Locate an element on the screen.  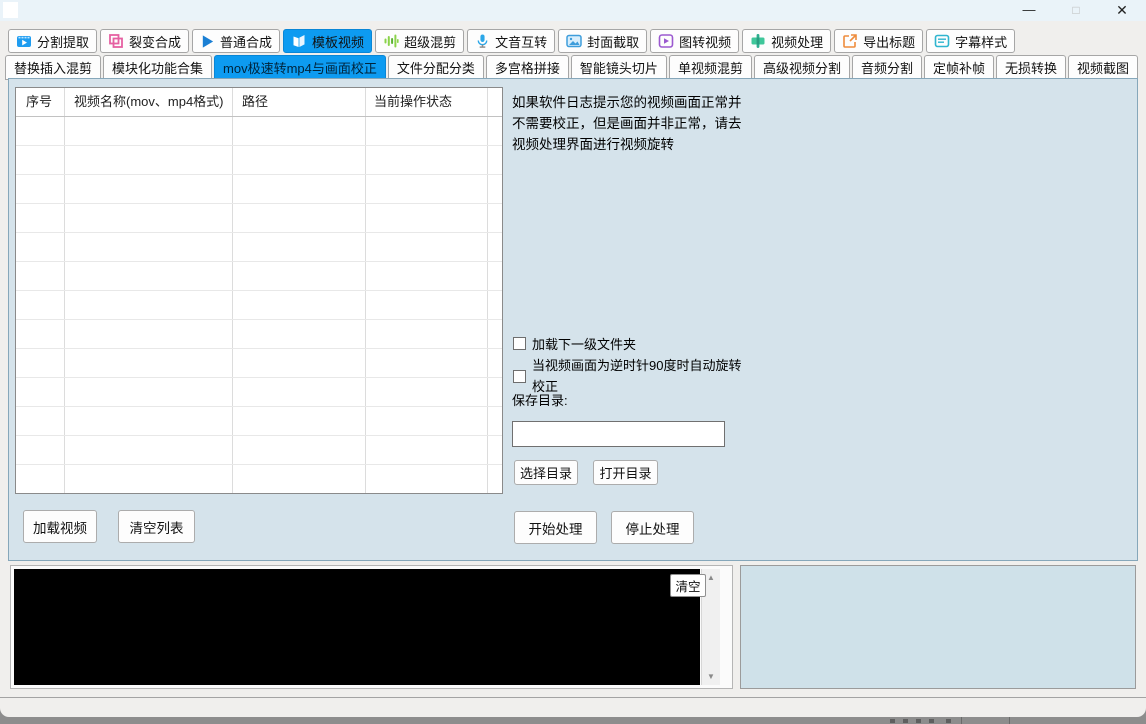
close-button: ✕ is located at coordinates (1122, 10).